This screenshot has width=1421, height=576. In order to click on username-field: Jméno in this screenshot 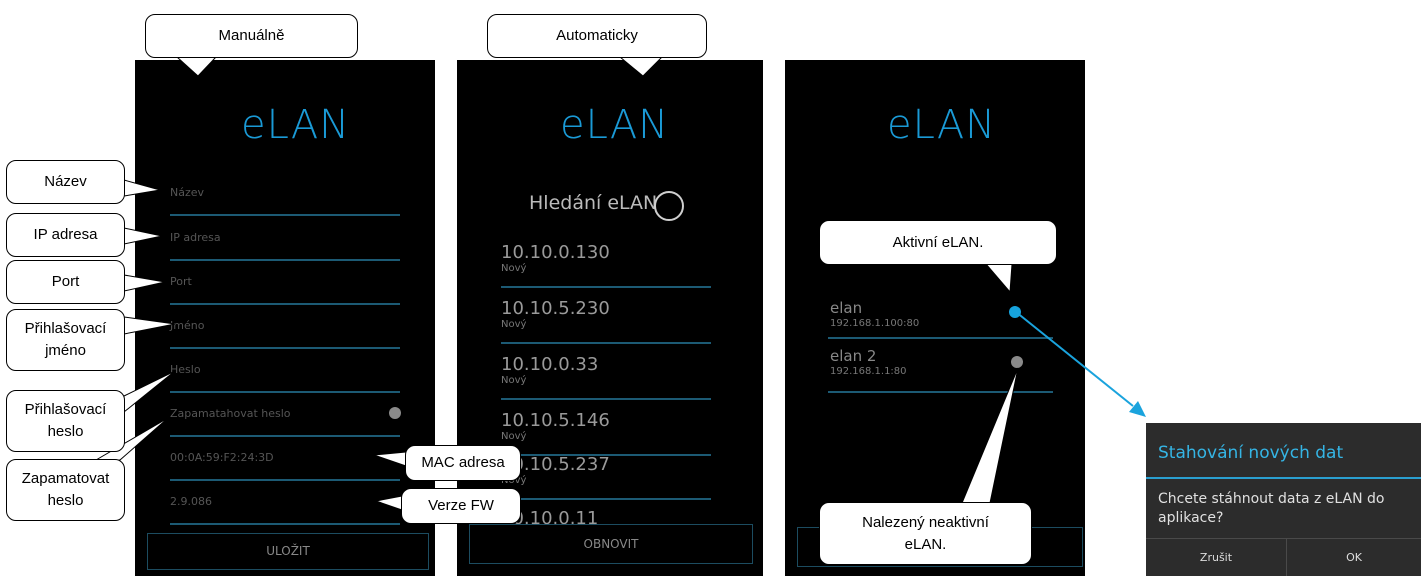, I will do `click(285, 327)`.